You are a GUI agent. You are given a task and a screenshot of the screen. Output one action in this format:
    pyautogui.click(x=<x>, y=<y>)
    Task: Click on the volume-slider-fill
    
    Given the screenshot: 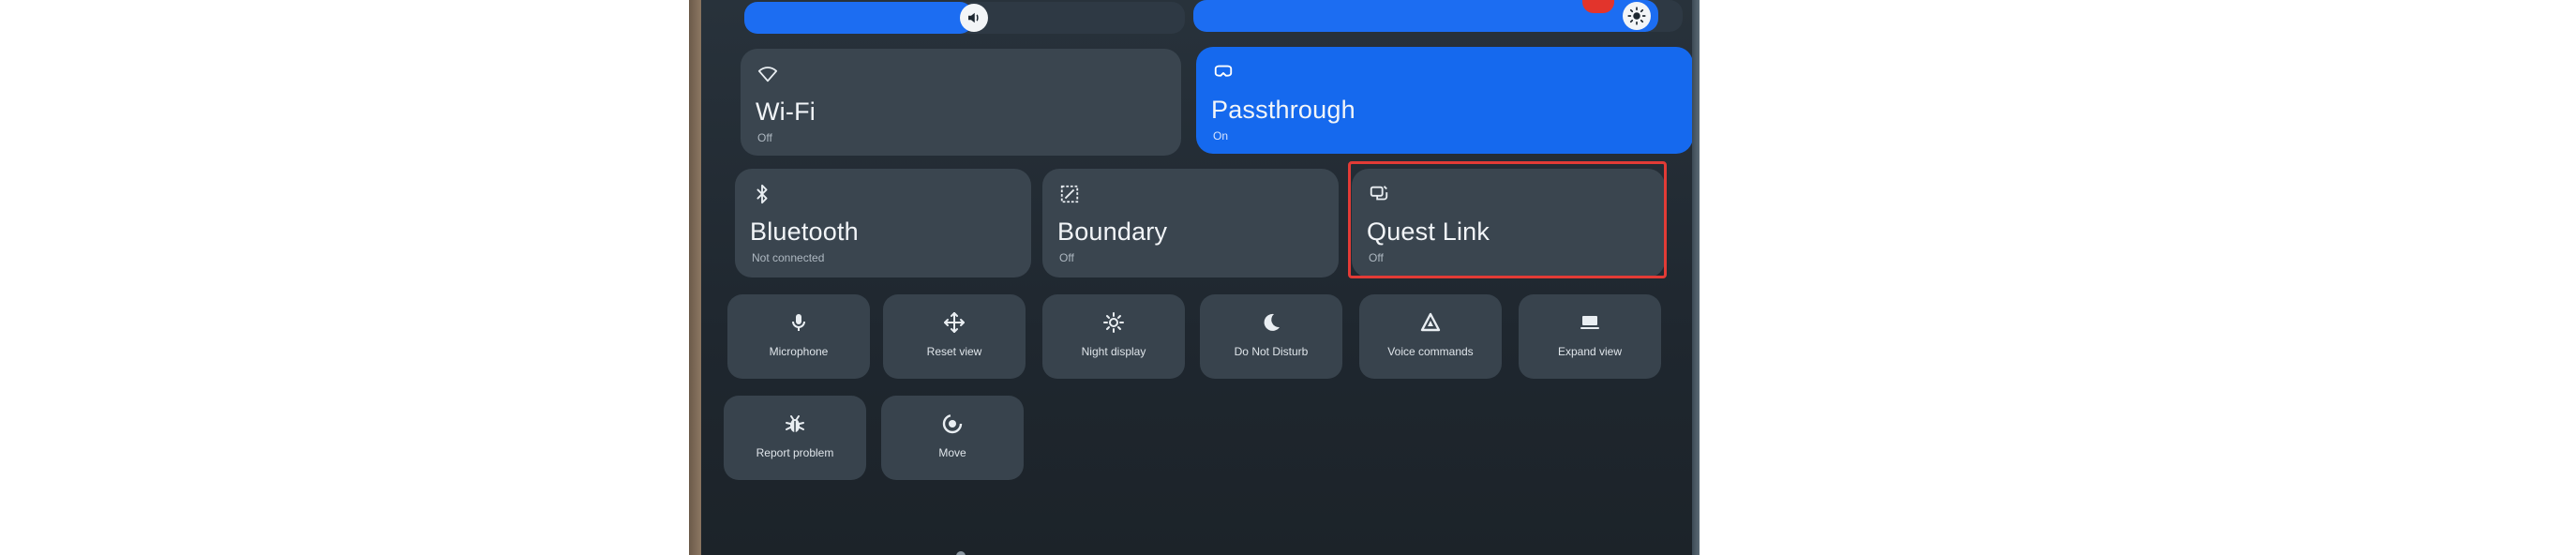 What is the action you would take?
    pyautogui.click(x=859, y=18)
    